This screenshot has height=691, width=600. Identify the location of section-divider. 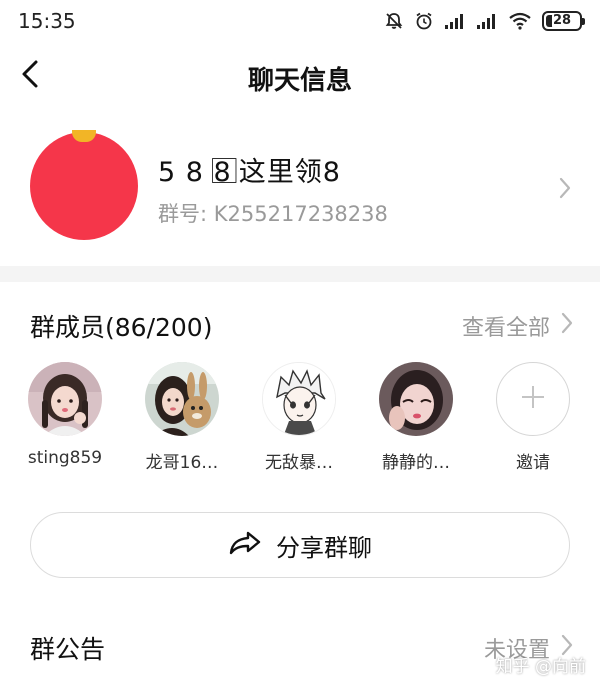
(300, 274).